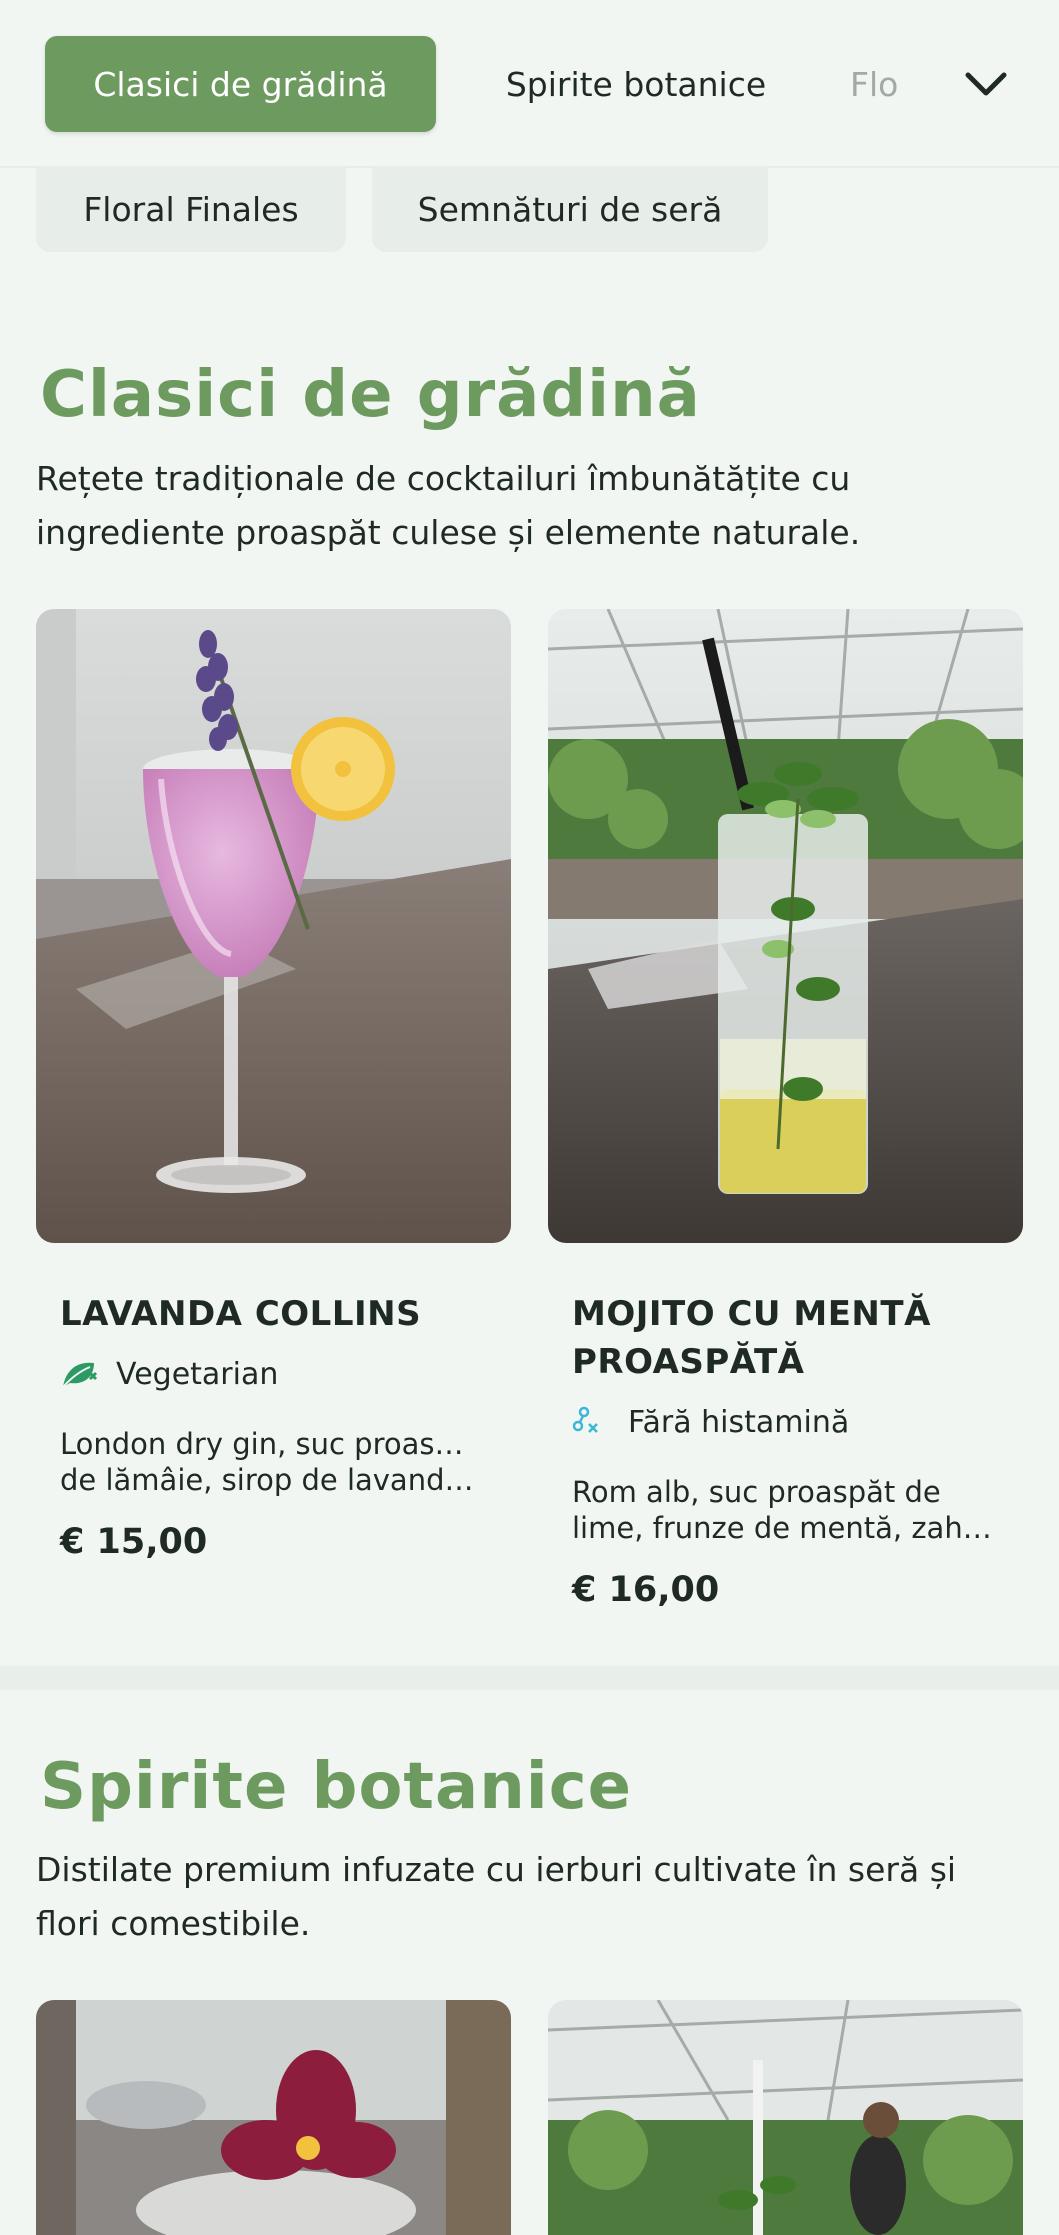 Image resolution: width=1059 pixels, height=2235 pixels. Describe the element at coordinates (273, 2117) in the screenshot. I see `flower-garnished-cocktail-photo` at that location.